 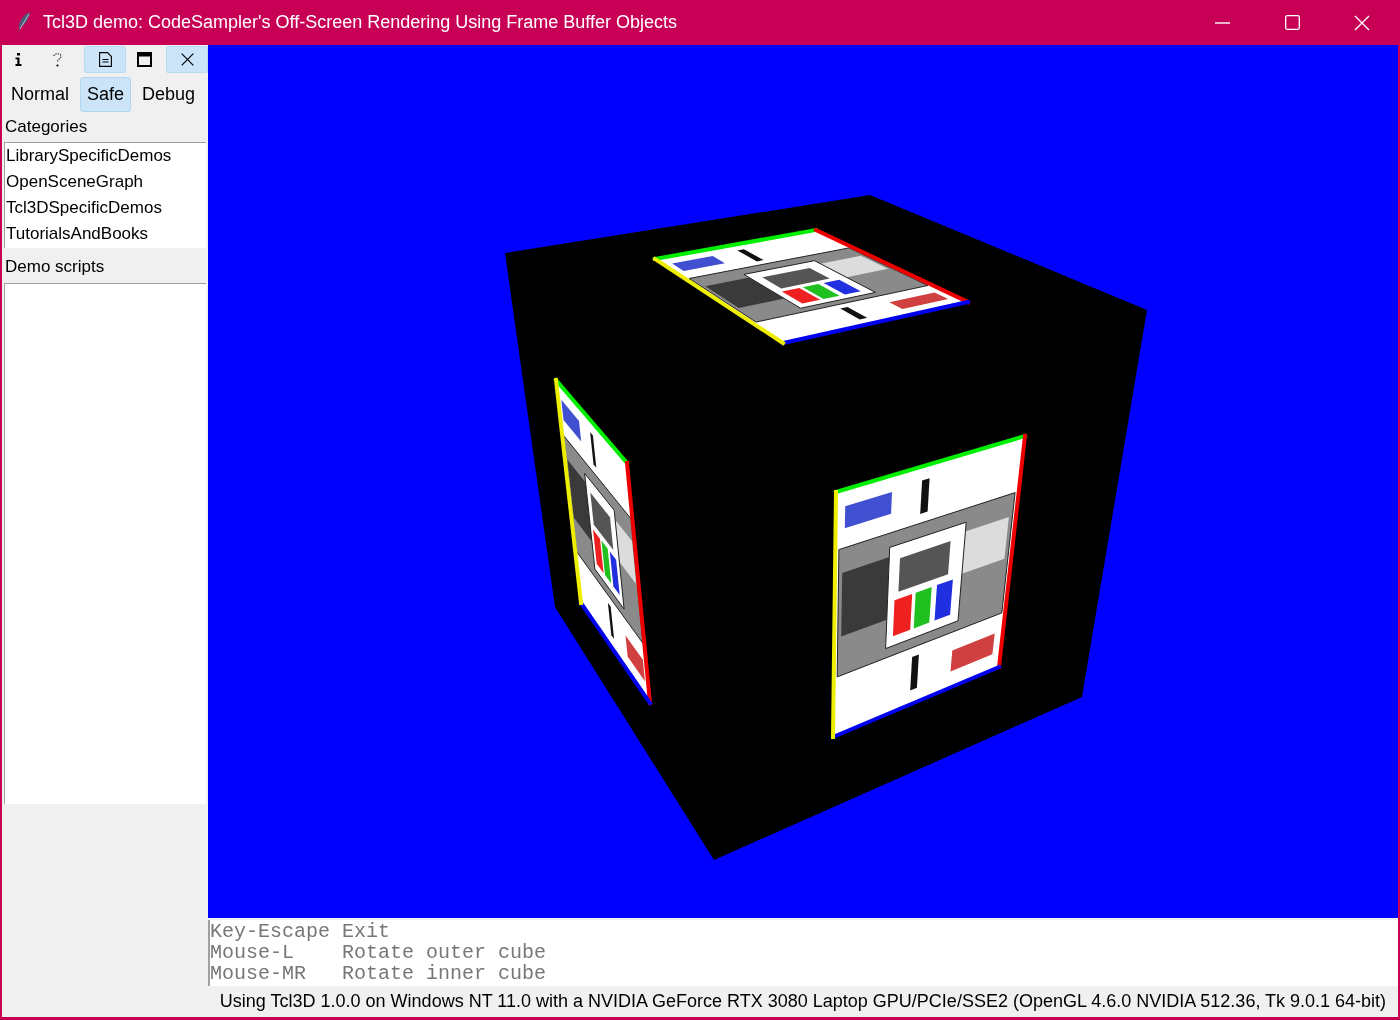 What do you see at coordinates (366, 931) in the screenshot?
I see `key-action: Exit` at bounding box center [366, 931].